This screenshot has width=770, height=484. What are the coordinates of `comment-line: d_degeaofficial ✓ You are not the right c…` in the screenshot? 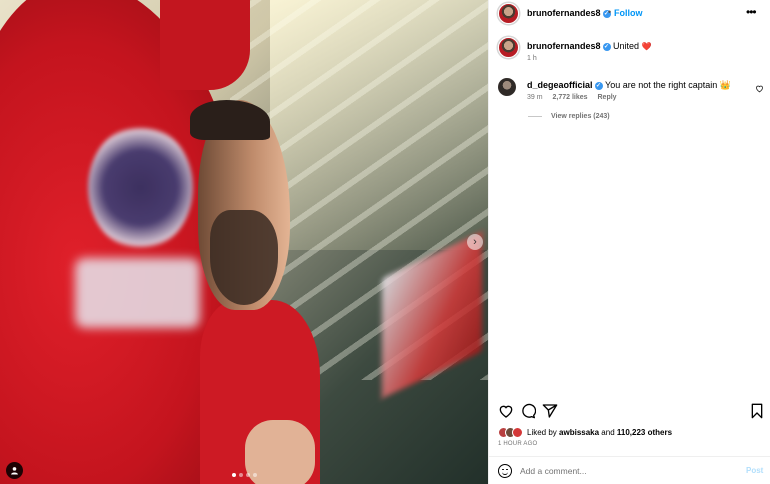 It's located at (629, 85).